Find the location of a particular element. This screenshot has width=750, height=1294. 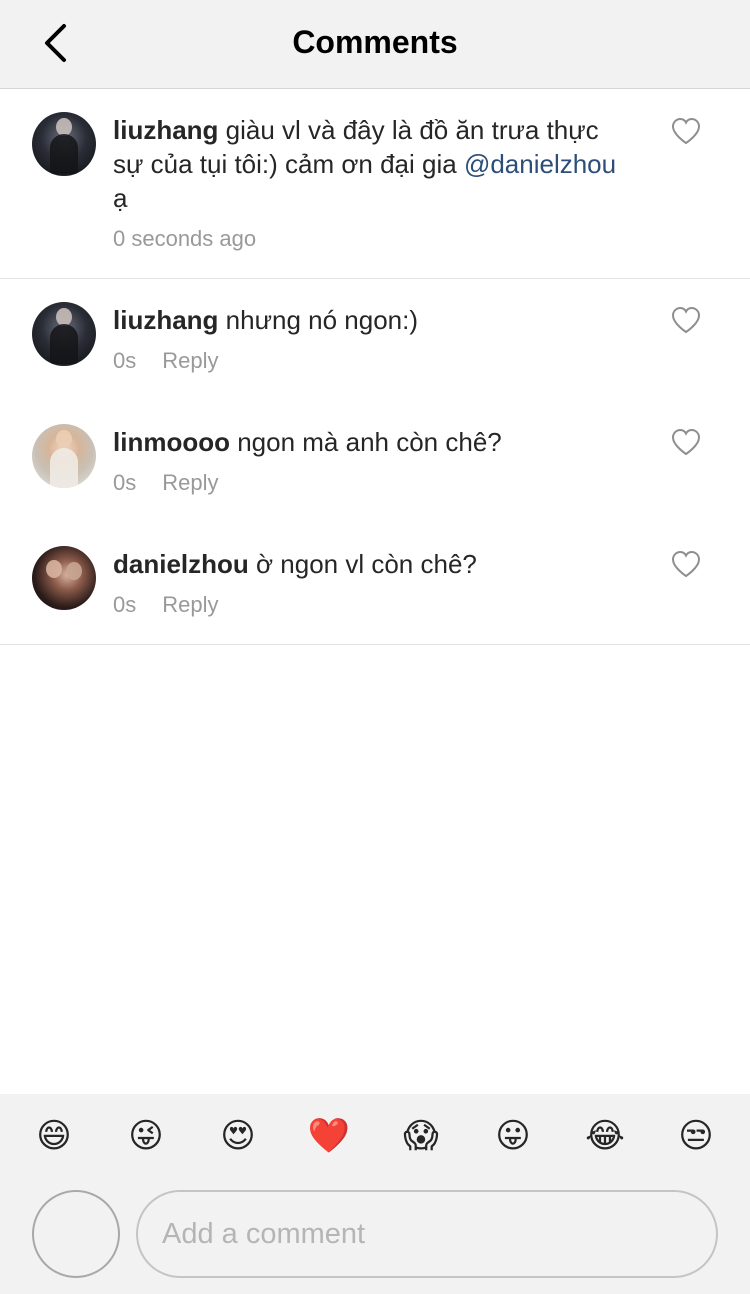

page-title: Comments is located at coordinates (375, 42).